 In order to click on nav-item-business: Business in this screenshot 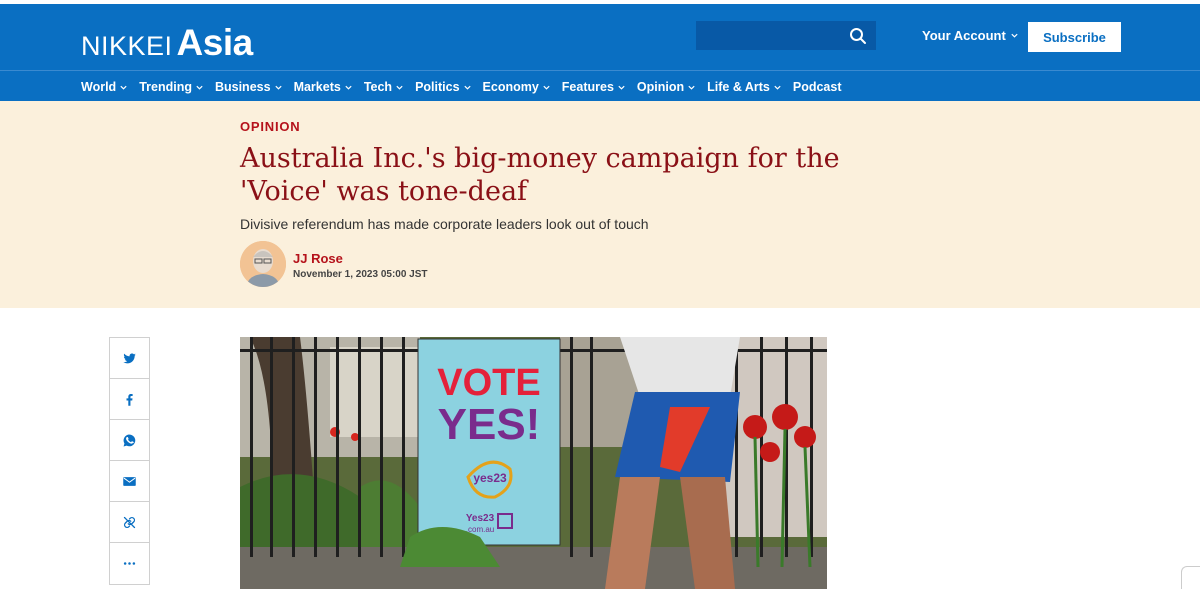, I will do `click(249, 87)`.